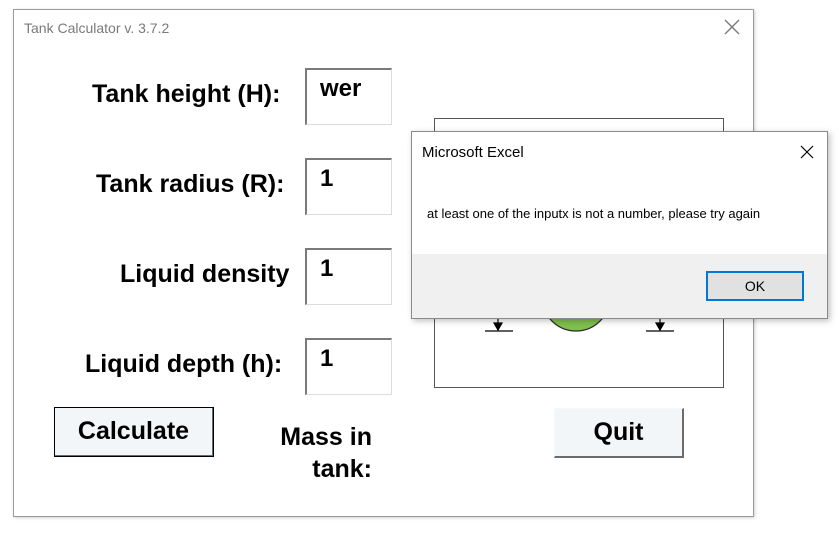 The width and height of the screenshot is (839, 538). What do you see at coordinates (348, 186) in the screenshot?
I see `tank-radius-input: 1` at bounding box center [348, 186].